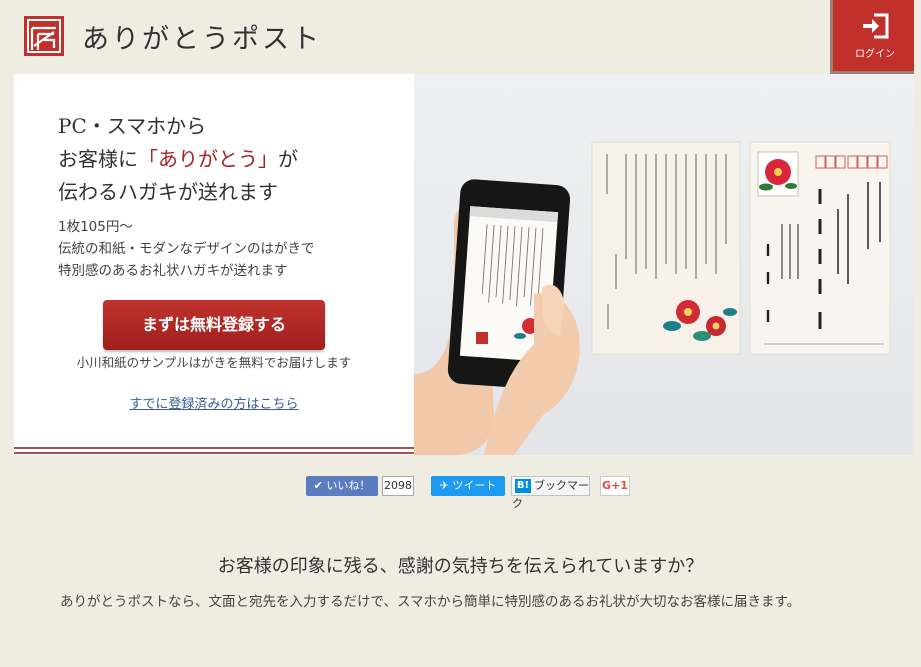 The image size is (921, 667). What do you see at coordinates (348, 485) in the screenshot?
I see `like-label: いいね！` at bounding box center [348, 485].